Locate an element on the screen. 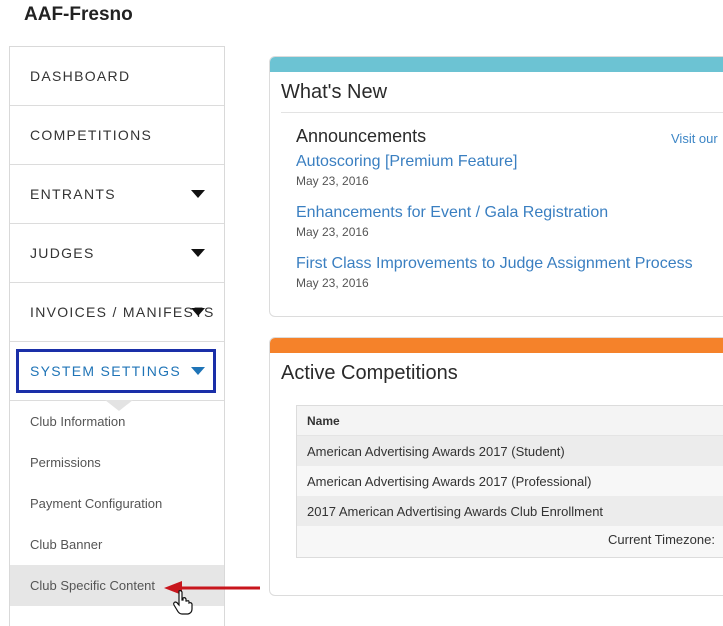  sidebar-item-judges: JUDGES is located at coordinates (117, 253).